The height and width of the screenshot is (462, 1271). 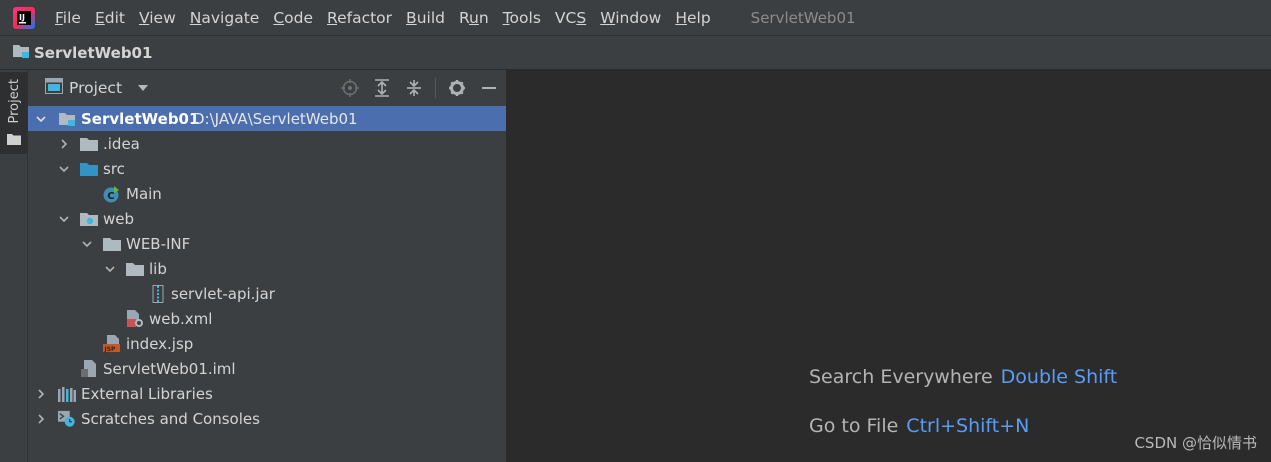 I want to click on menu-item: Window, so click(x=630, y=18).